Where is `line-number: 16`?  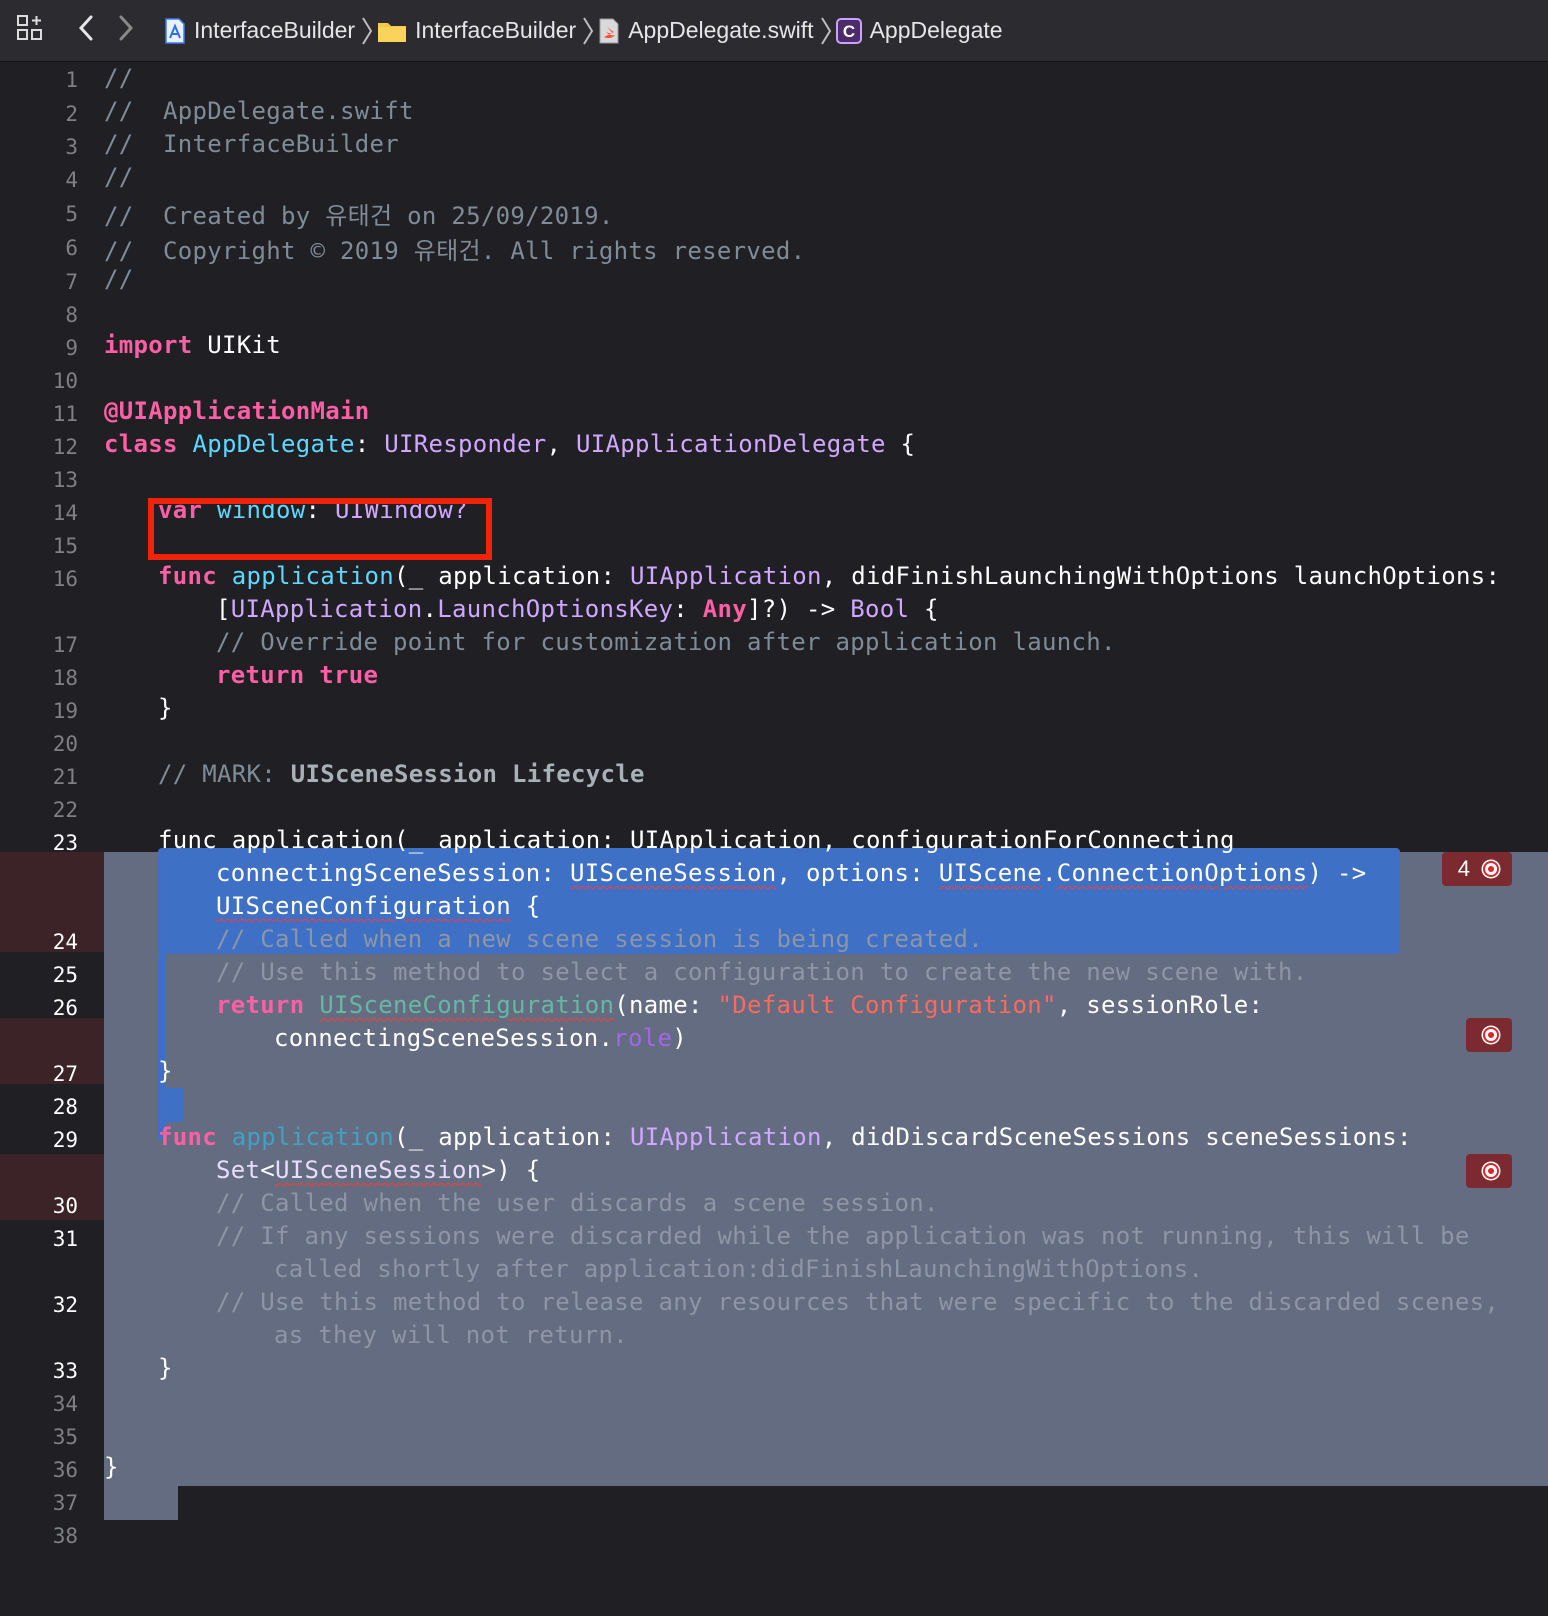 line-number: 16 is located at coordinates (65, 579).